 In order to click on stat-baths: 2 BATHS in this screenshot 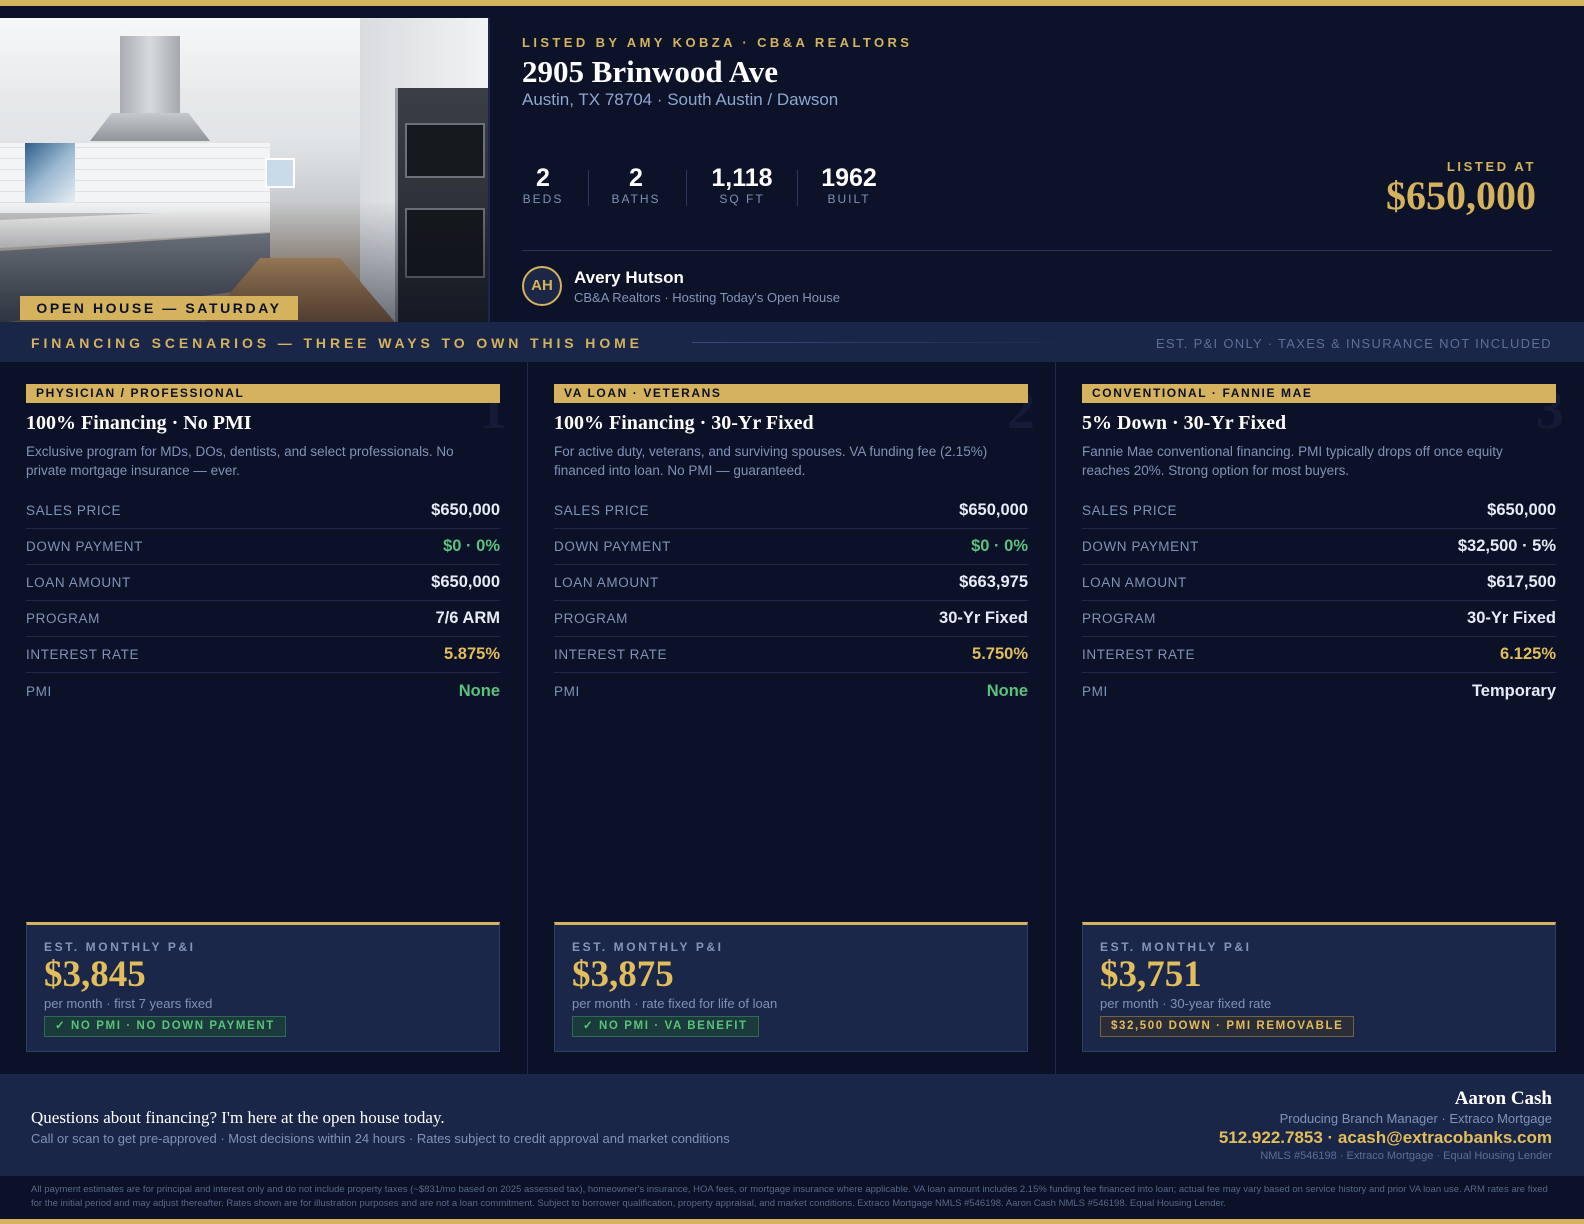, I will do `click(636, 185)`.